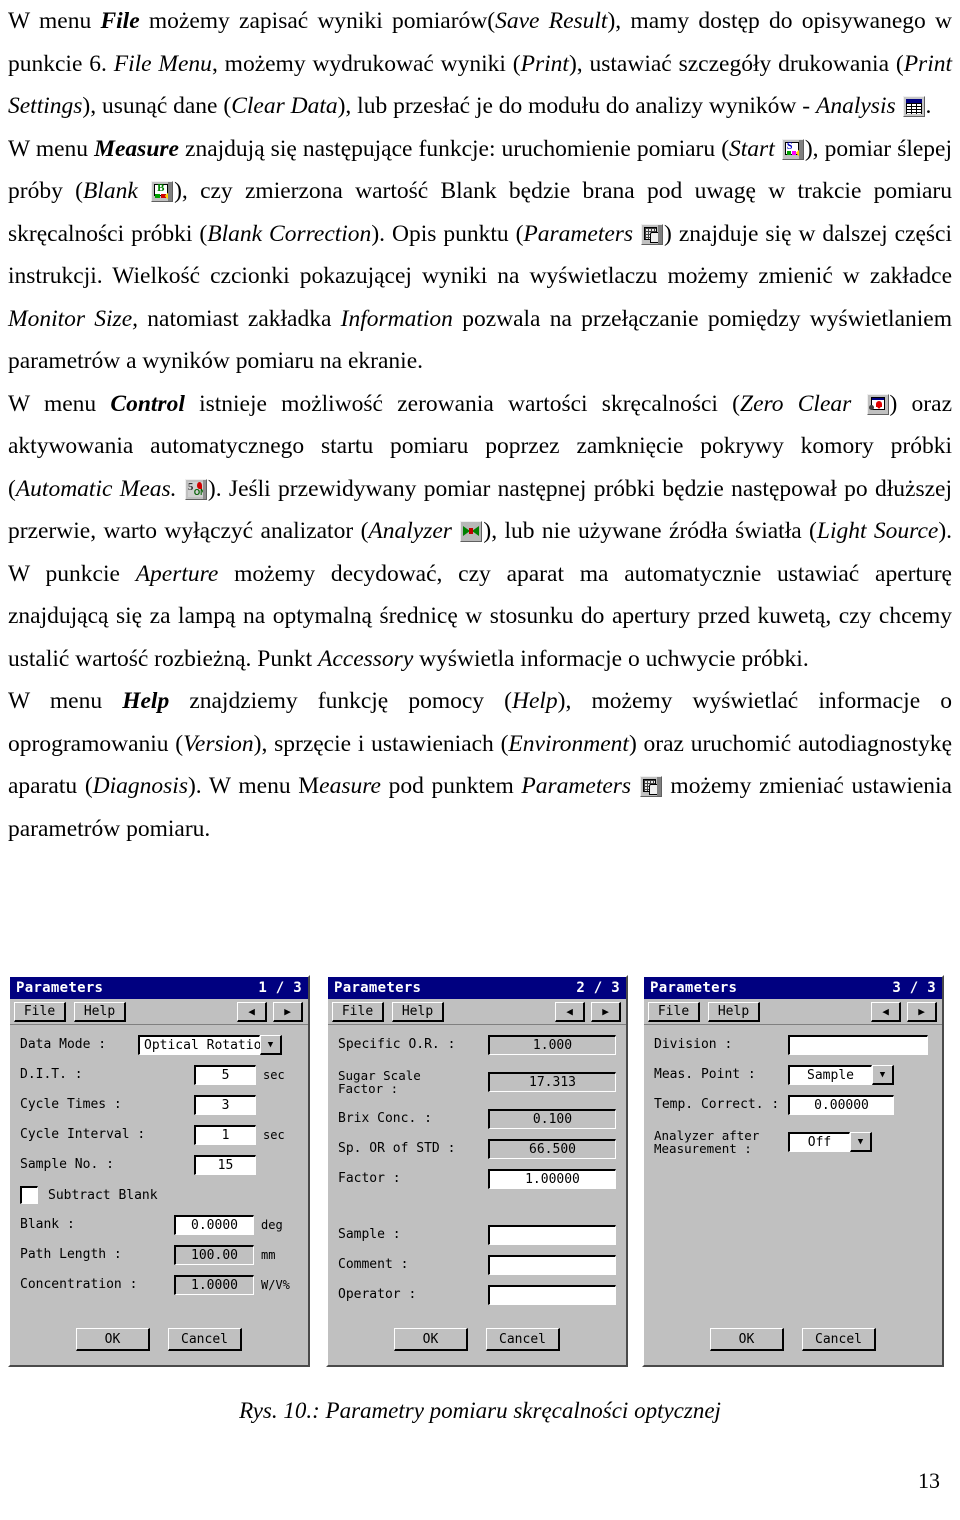  Describe the element at coordinates (225, 1135) in the screenshot. I see `cycle-interval-input: 1` at that location.